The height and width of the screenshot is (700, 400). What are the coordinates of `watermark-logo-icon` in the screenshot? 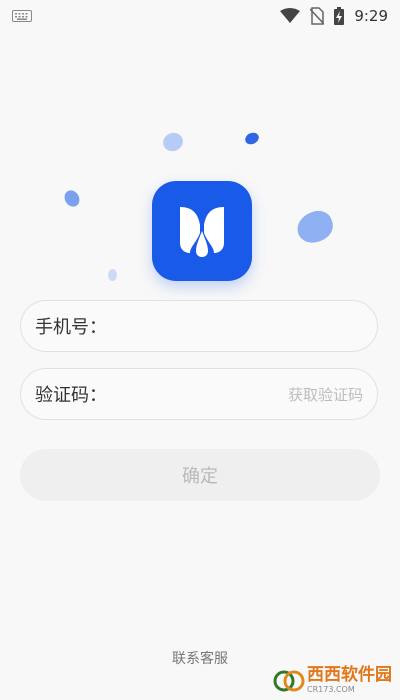 It's located at (289, 680).